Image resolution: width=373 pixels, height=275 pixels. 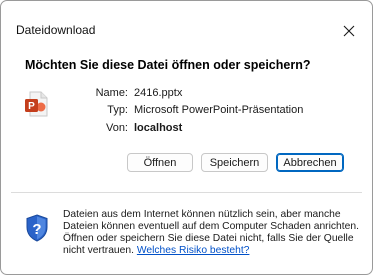 I want to click on open-button: Öffnen, so click(x=160, y=162).